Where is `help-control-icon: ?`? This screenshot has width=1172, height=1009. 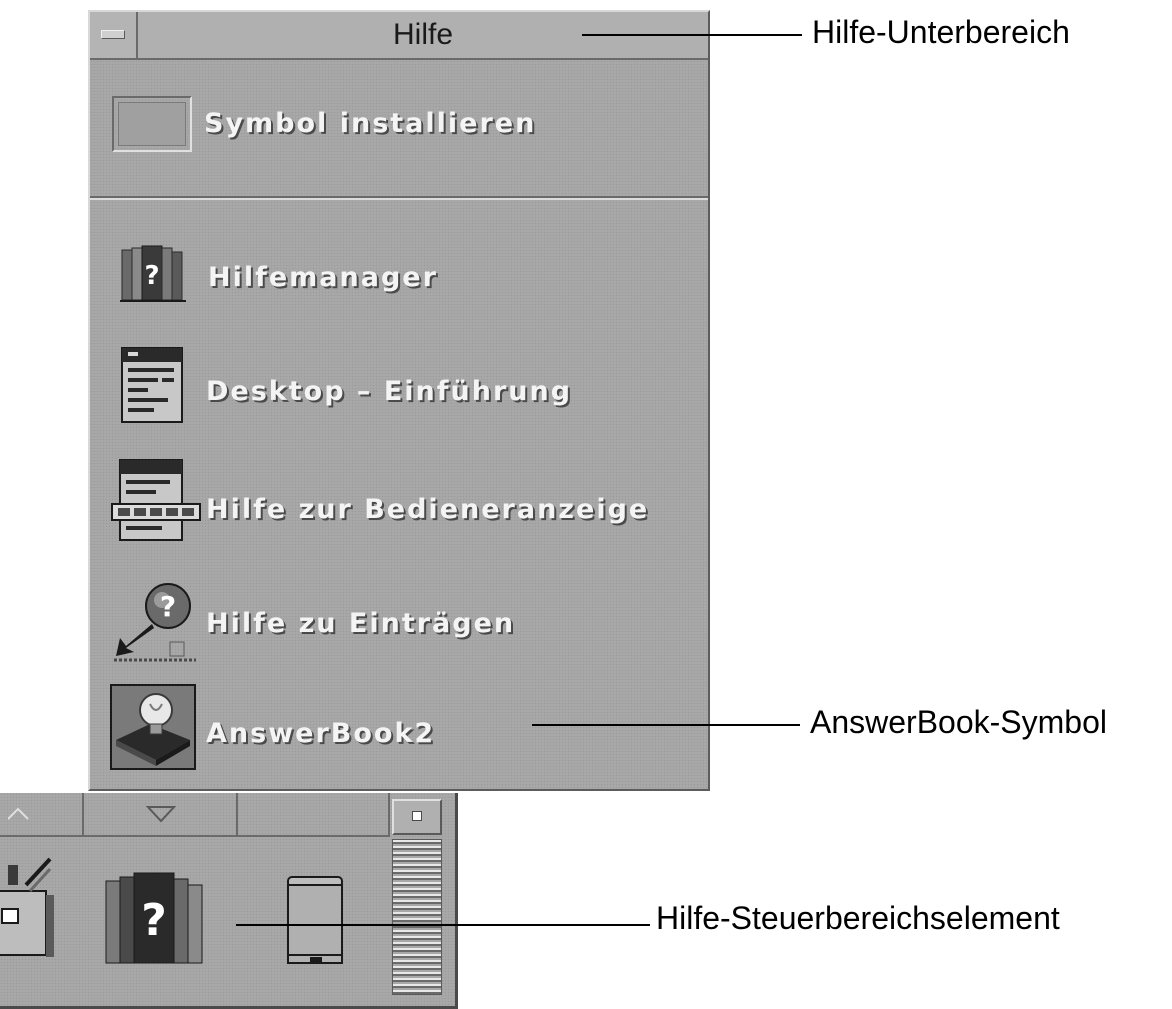 help-control-icon: ? is located at coordinates (158, 919).